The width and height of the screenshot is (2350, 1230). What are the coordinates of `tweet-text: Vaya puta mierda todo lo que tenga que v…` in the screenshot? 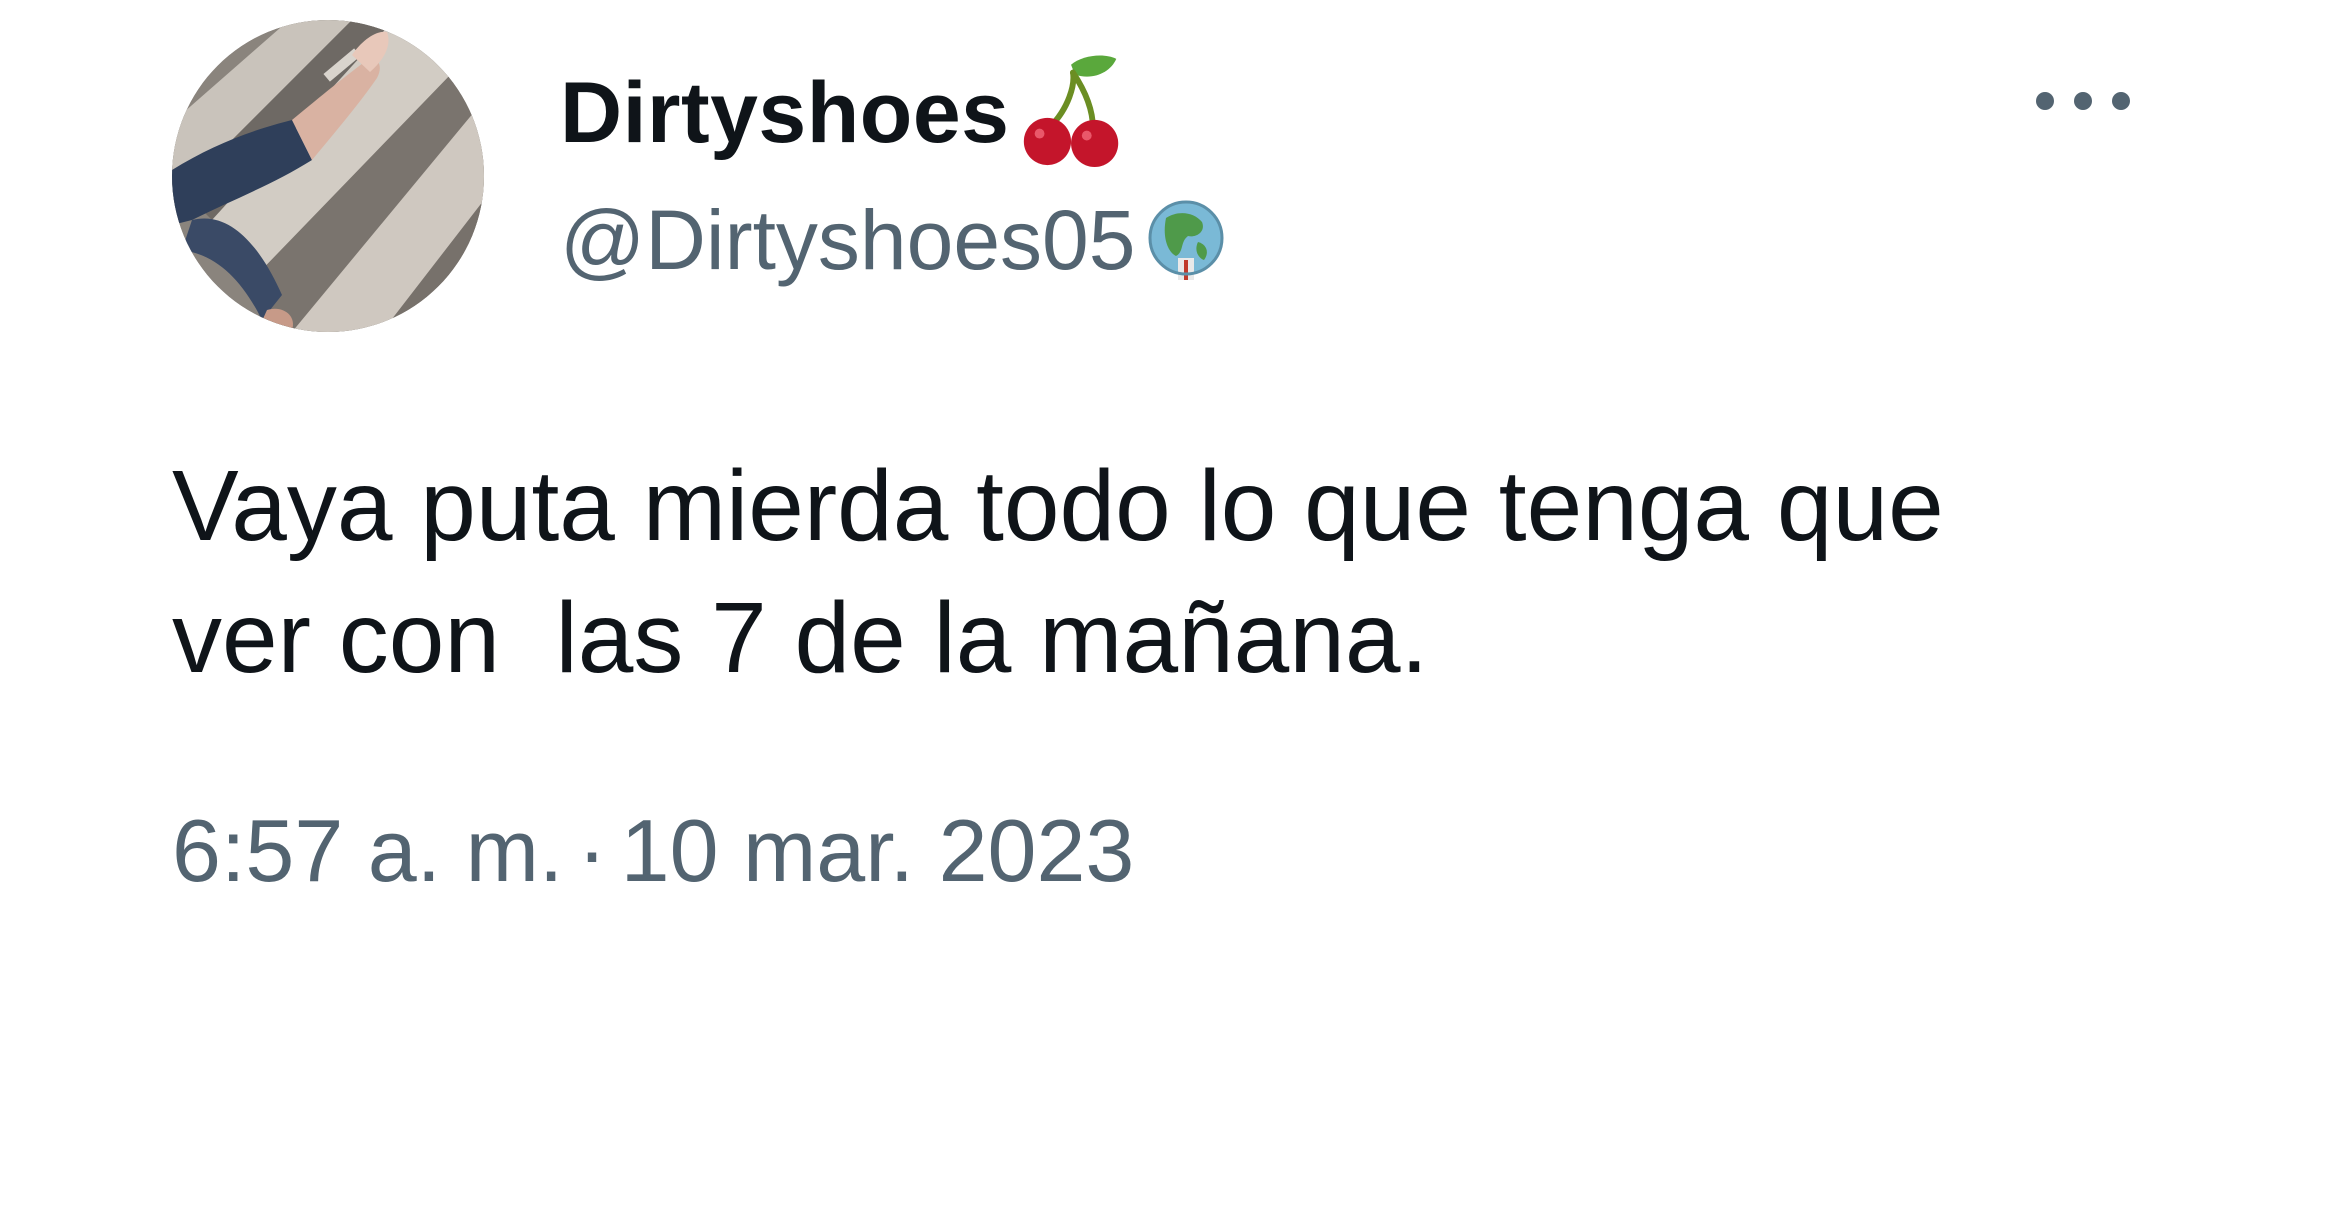 It's located at (1058, 572).